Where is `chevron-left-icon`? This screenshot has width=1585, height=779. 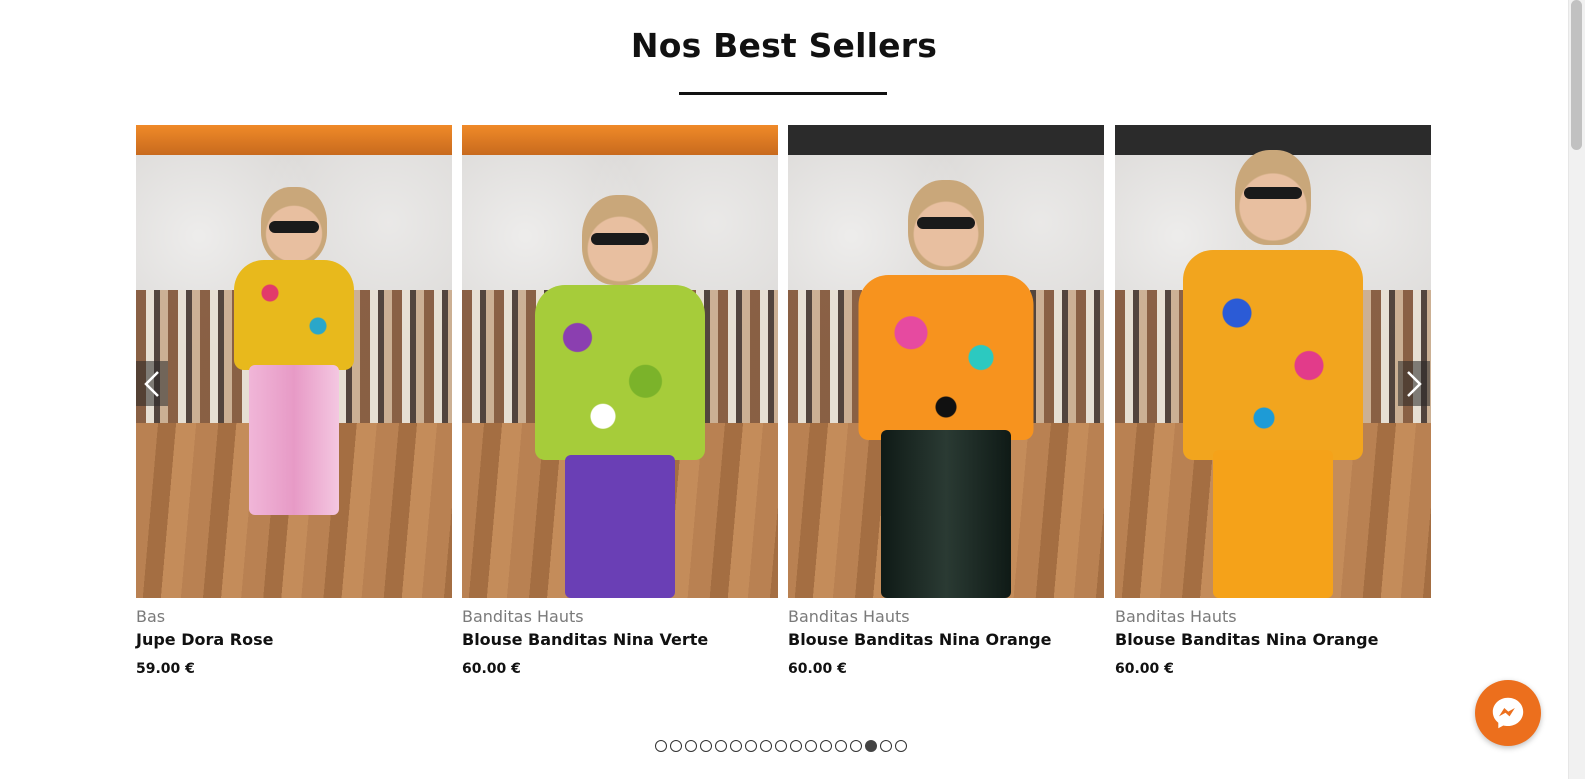 chevron-left-icon is located at coordinates (151, 383).